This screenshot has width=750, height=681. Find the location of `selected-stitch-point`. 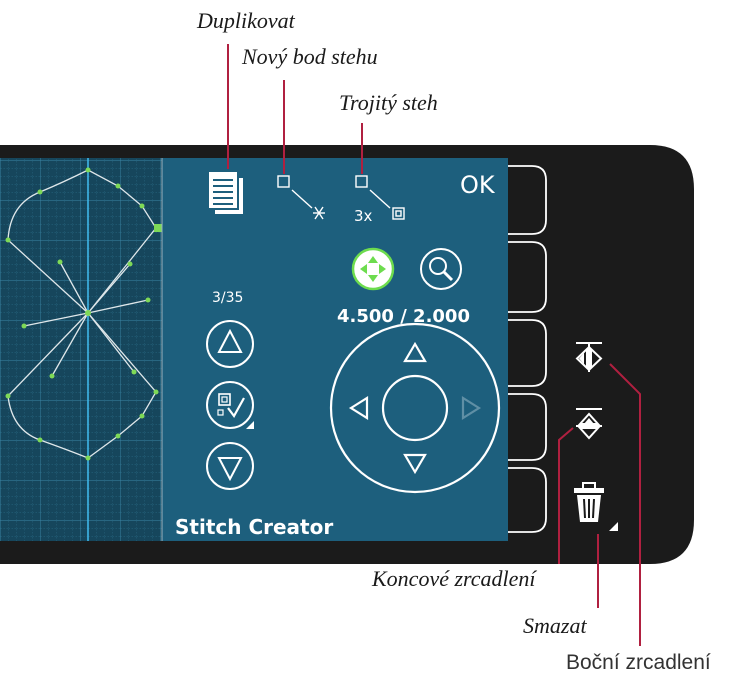

selected-stitch-point is located at coordinates (158, 228).